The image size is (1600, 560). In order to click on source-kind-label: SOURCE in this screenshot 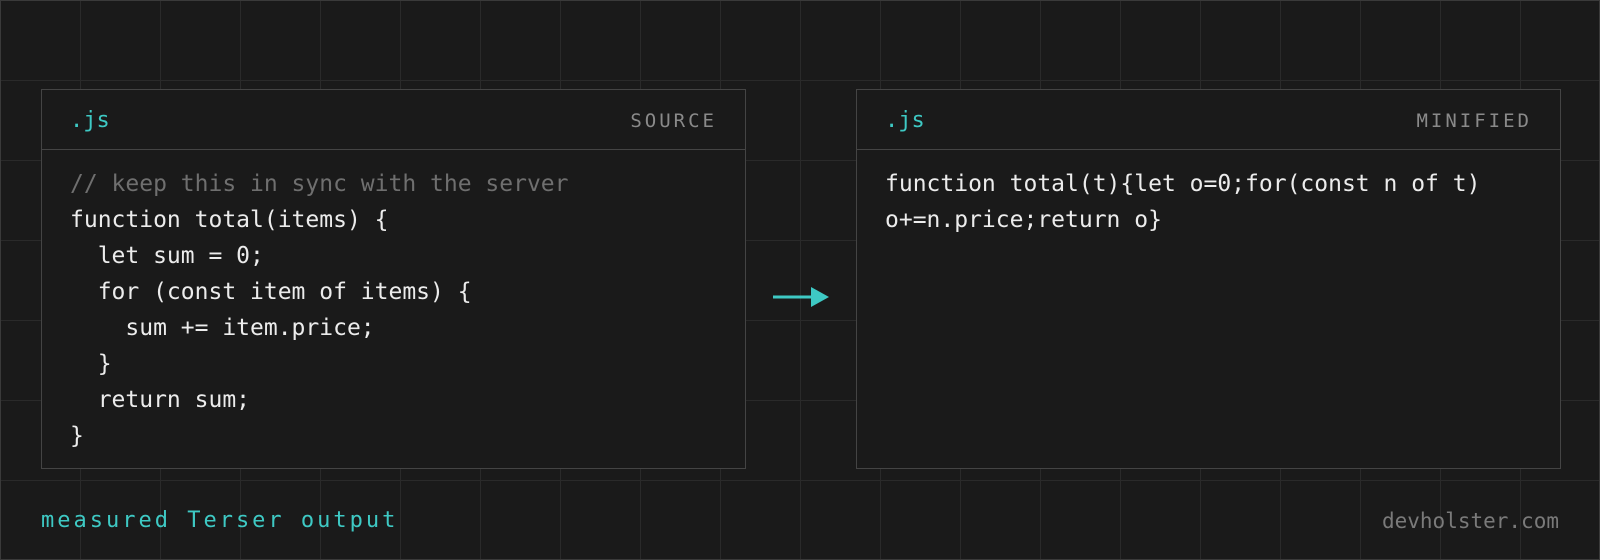, I will do `click(673, 121)`.